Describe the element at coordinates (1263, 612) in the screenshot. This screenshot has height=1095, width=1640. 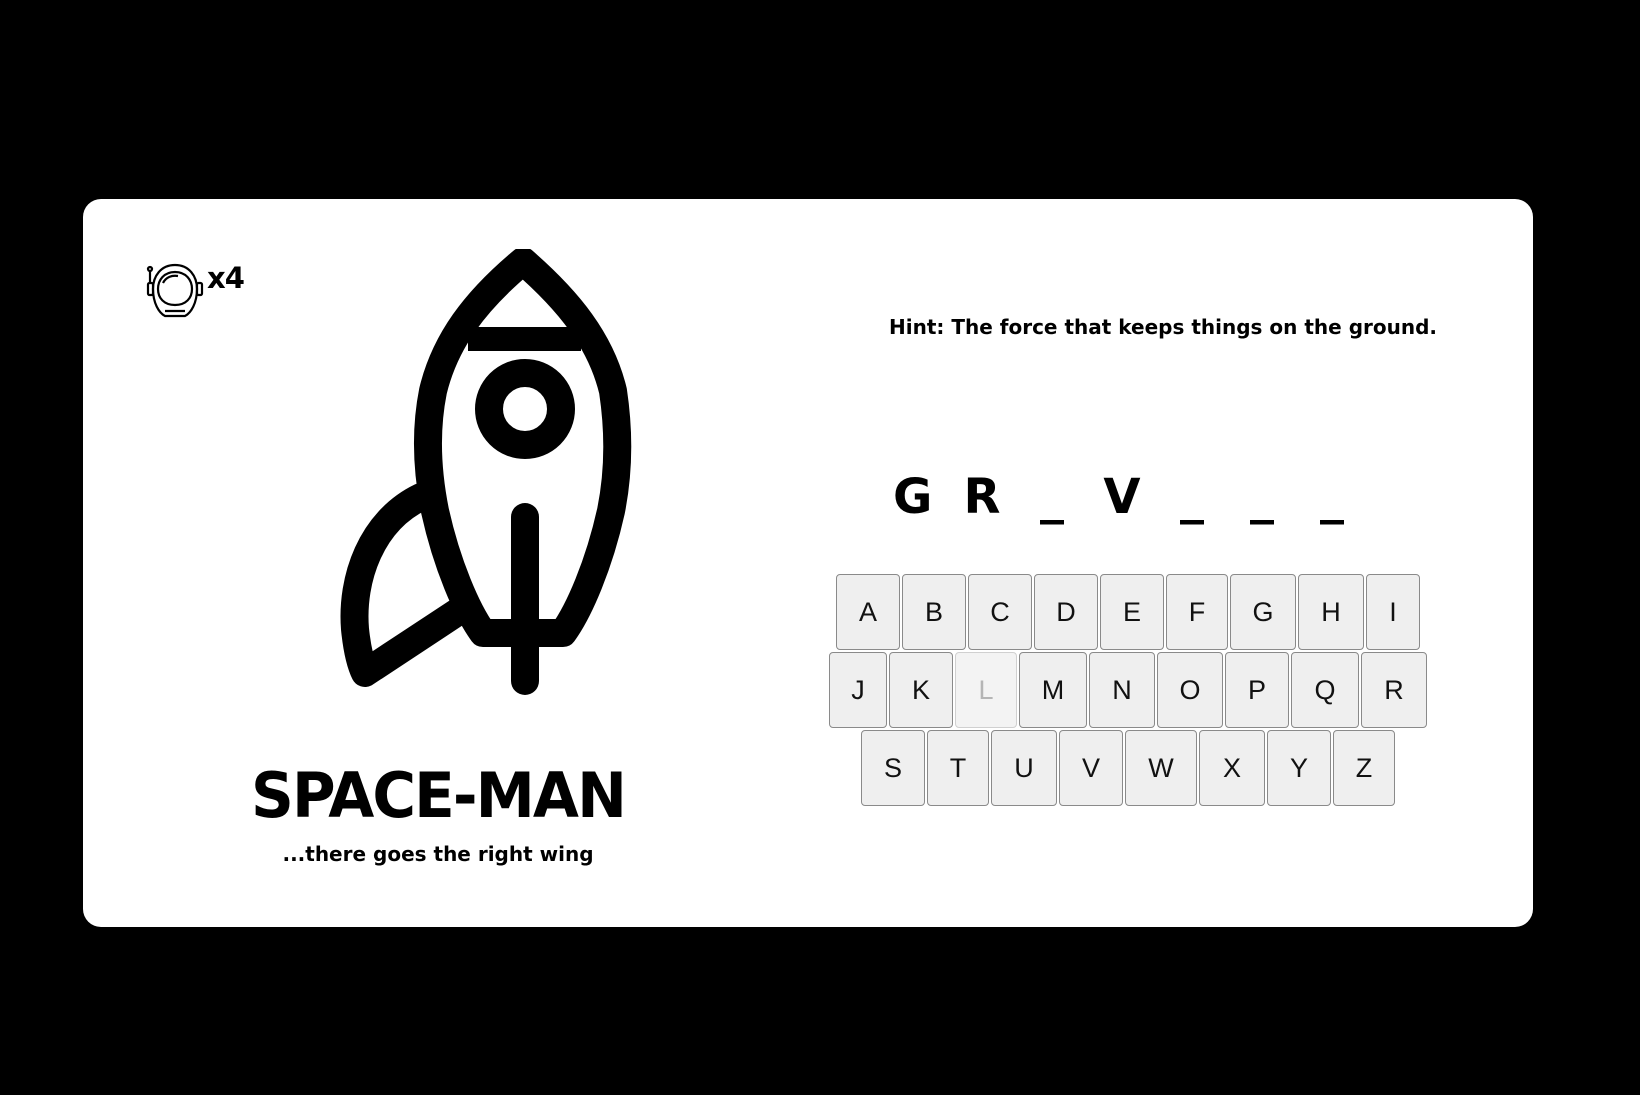
I see `key-g: G` at that location.